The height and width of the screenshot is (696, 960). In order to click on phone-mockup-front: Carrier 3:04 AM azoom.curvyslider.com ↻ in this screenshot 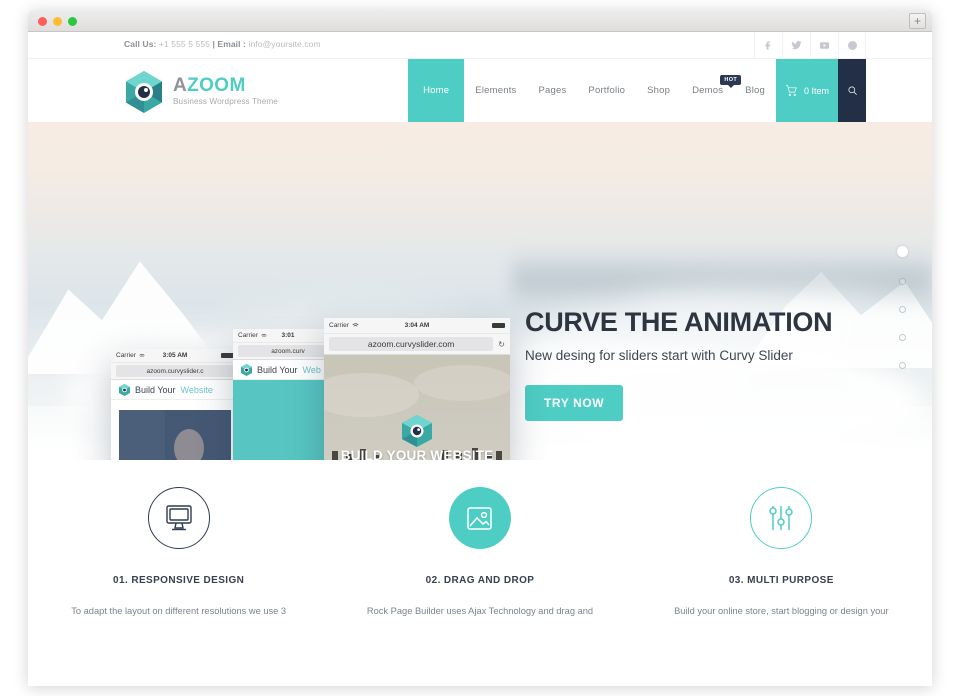, I will do `click(417, 389)`.